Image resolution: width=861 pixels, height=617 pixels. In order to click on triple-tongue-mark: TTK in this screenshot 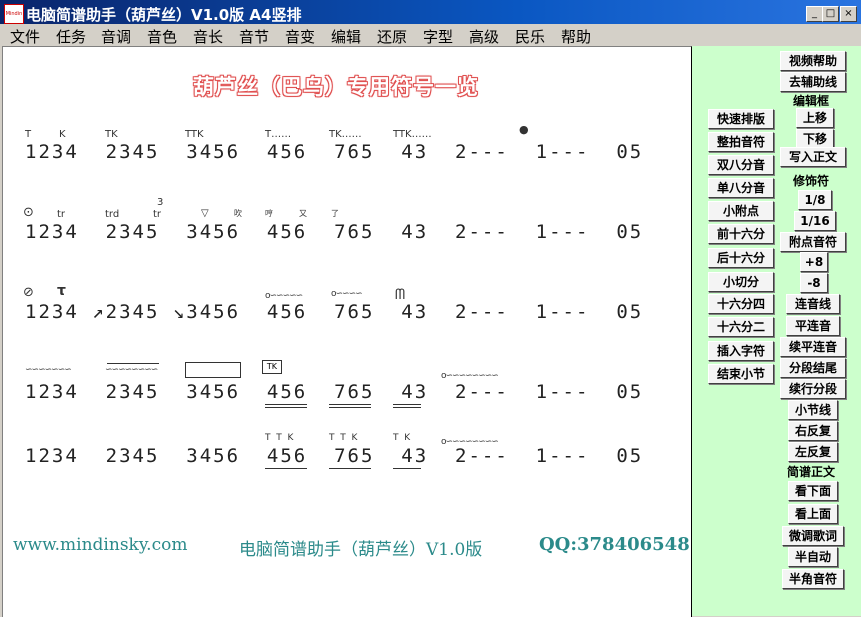, I will do `click(194, 134)`.